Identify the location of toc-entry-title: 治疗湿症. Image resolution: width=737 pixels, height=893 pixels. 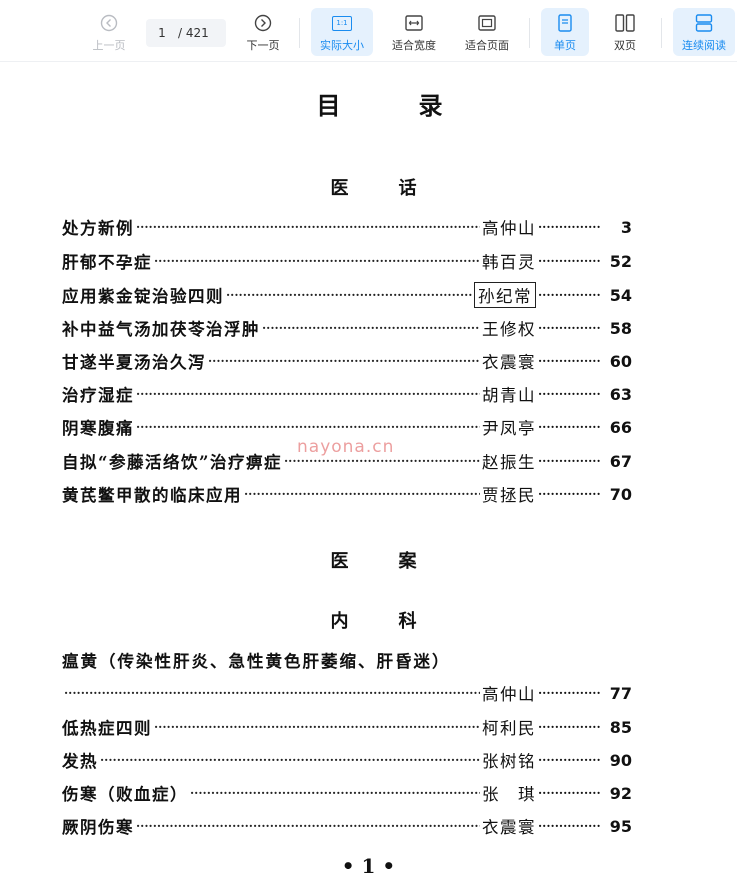
(98, 395).